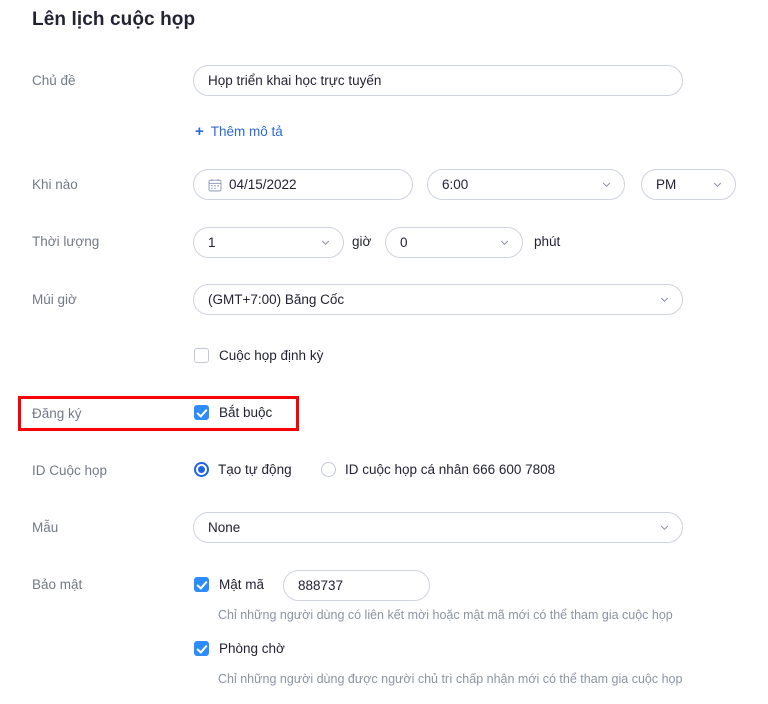 This screenshot has height=704, width=768. I want to click on duration-hours-unit: giờ, so click(362, 241).